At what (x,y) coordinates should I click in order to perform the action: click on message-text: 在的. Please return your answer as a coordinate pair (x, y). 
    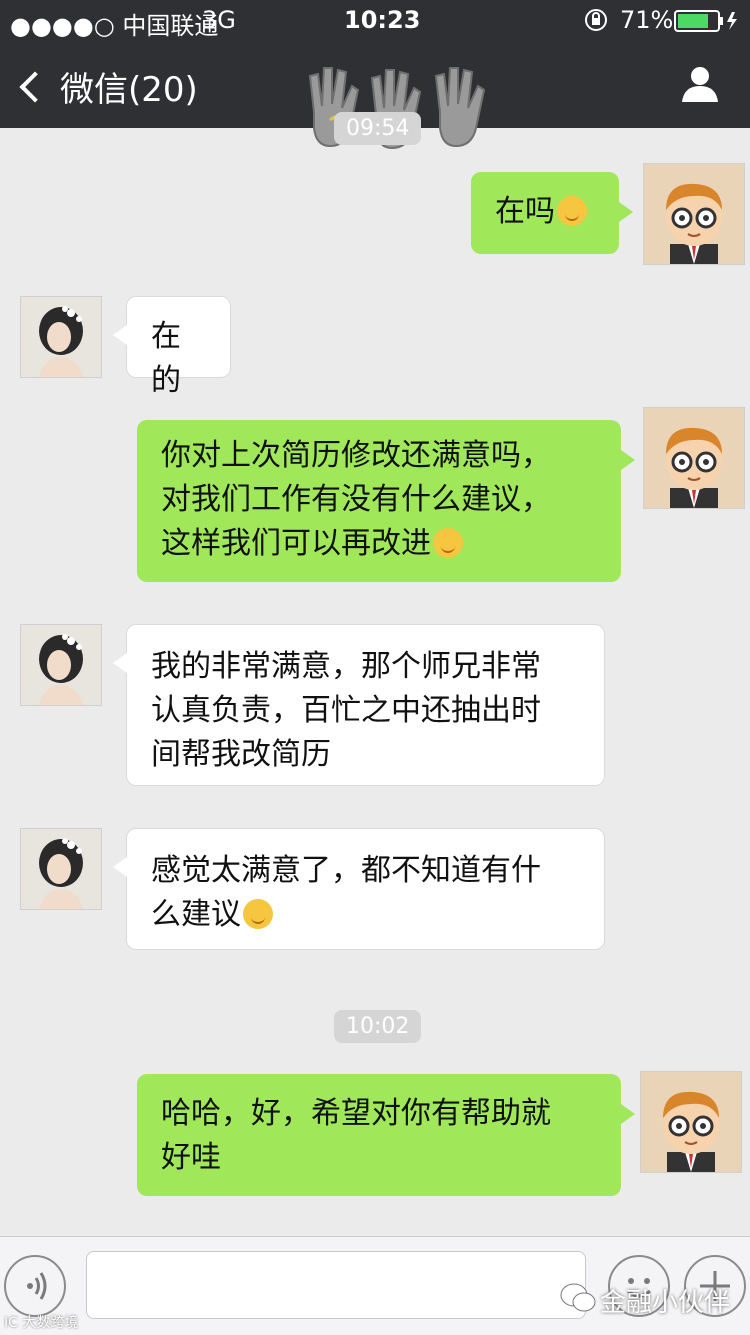
    Looking at the image, I should click on (166, 358).